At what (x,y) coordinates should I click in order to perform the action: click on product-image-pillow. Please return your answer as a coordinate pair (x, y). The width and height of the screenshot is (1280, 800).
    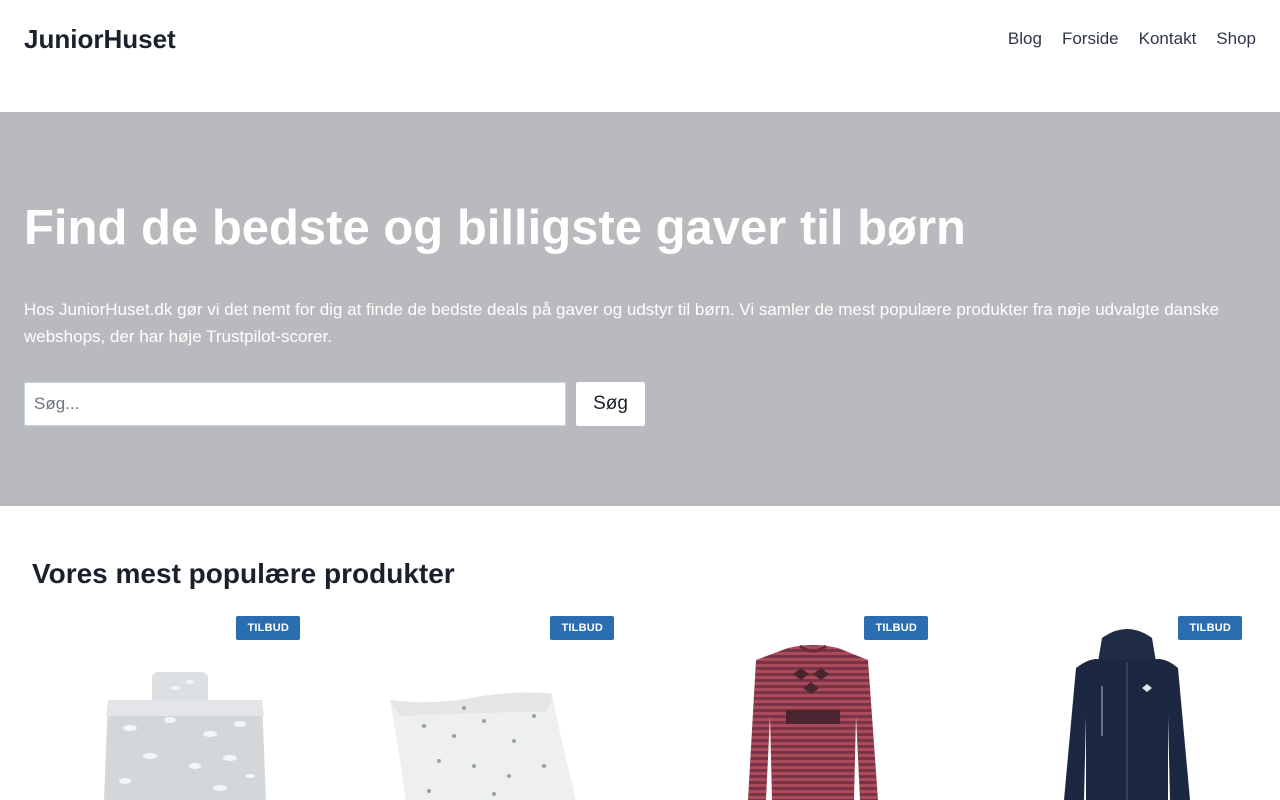
    Looking at the image, I should click on (464, 708).